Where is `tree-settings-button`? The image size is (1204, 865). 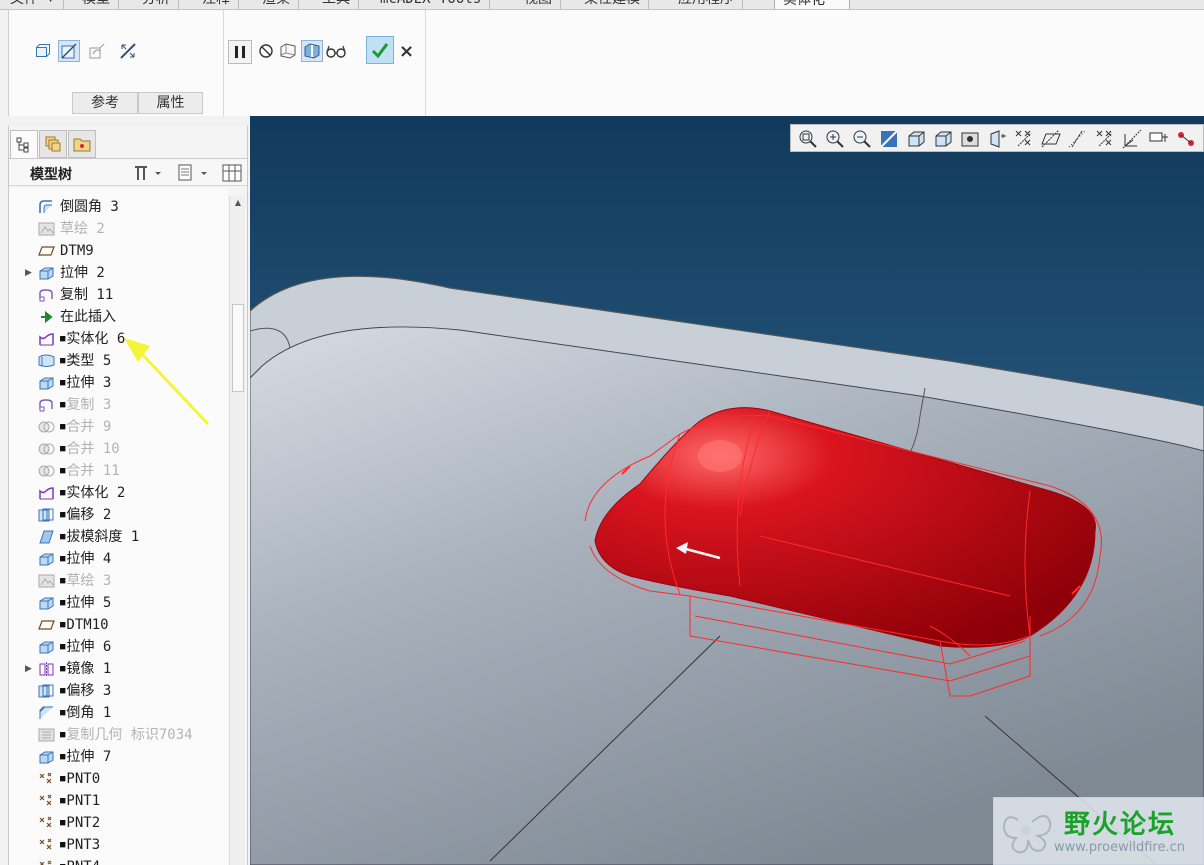 tree-settings-button is located at coordinates (147, 173).